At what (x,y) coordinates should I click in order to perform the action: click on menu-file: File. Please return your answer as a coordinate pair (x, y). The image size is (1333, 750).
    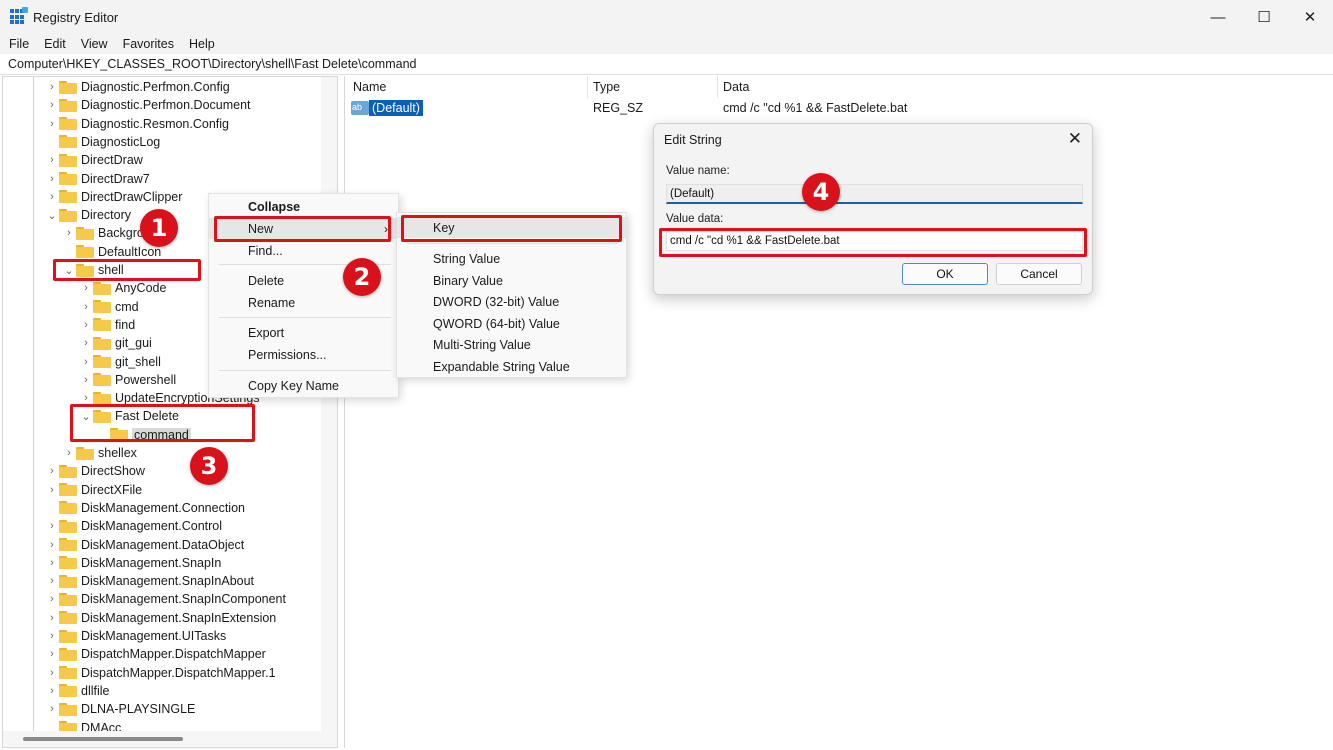
    Looking at the image, I should click on (19, 44).